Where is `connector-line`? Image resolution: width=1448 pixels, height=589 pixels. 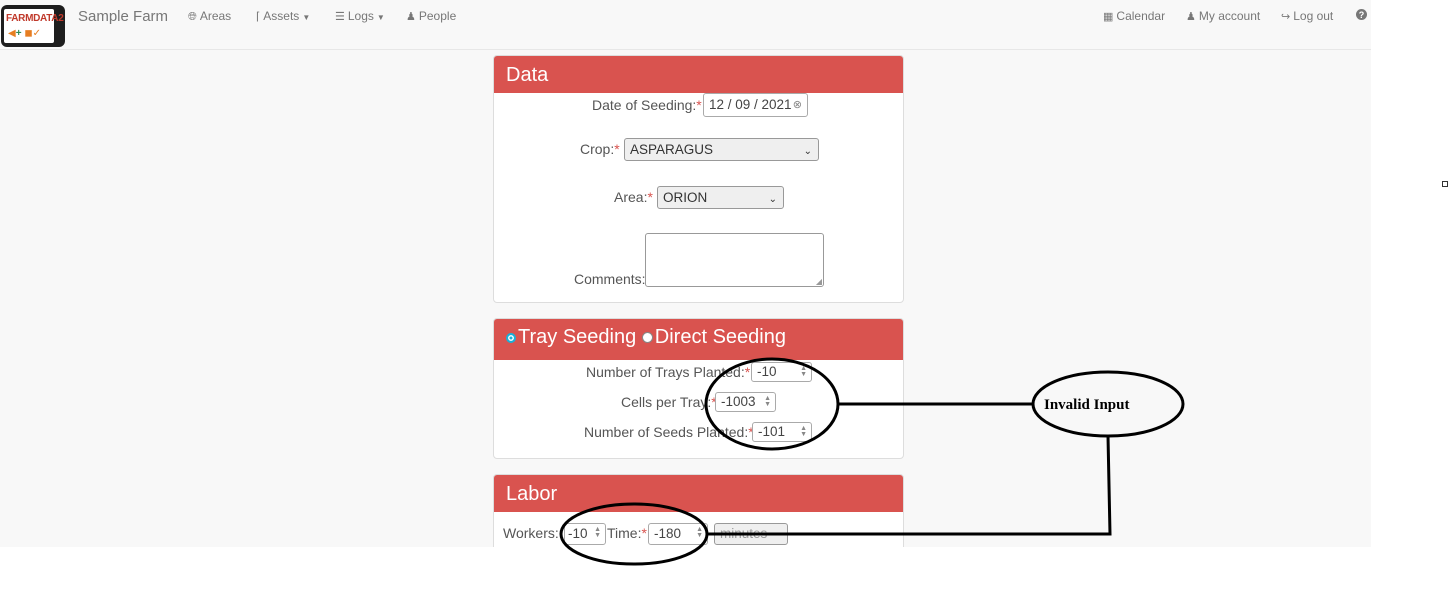 connector-line is located at coordinates (909, 485).